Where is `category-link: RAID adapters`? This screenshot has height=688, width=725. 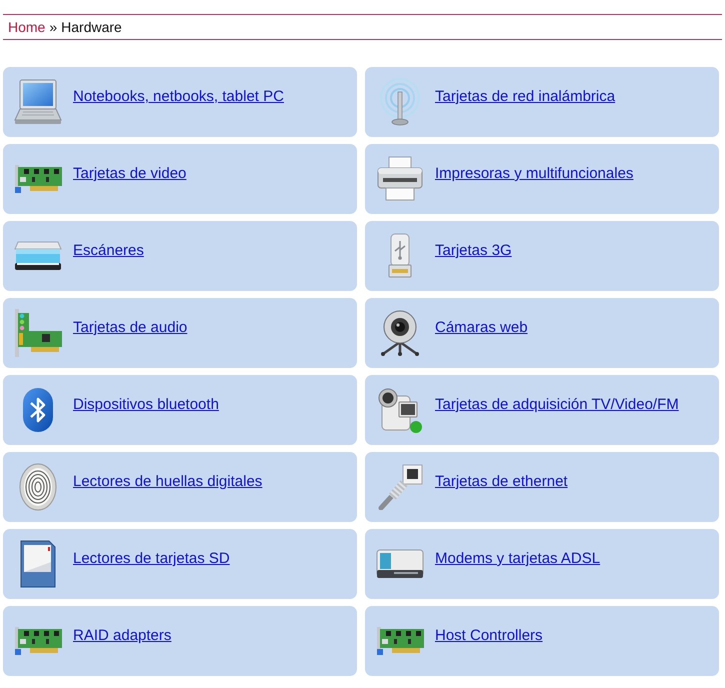
category-link: RAID adapters is located at coordinates (122, 636).